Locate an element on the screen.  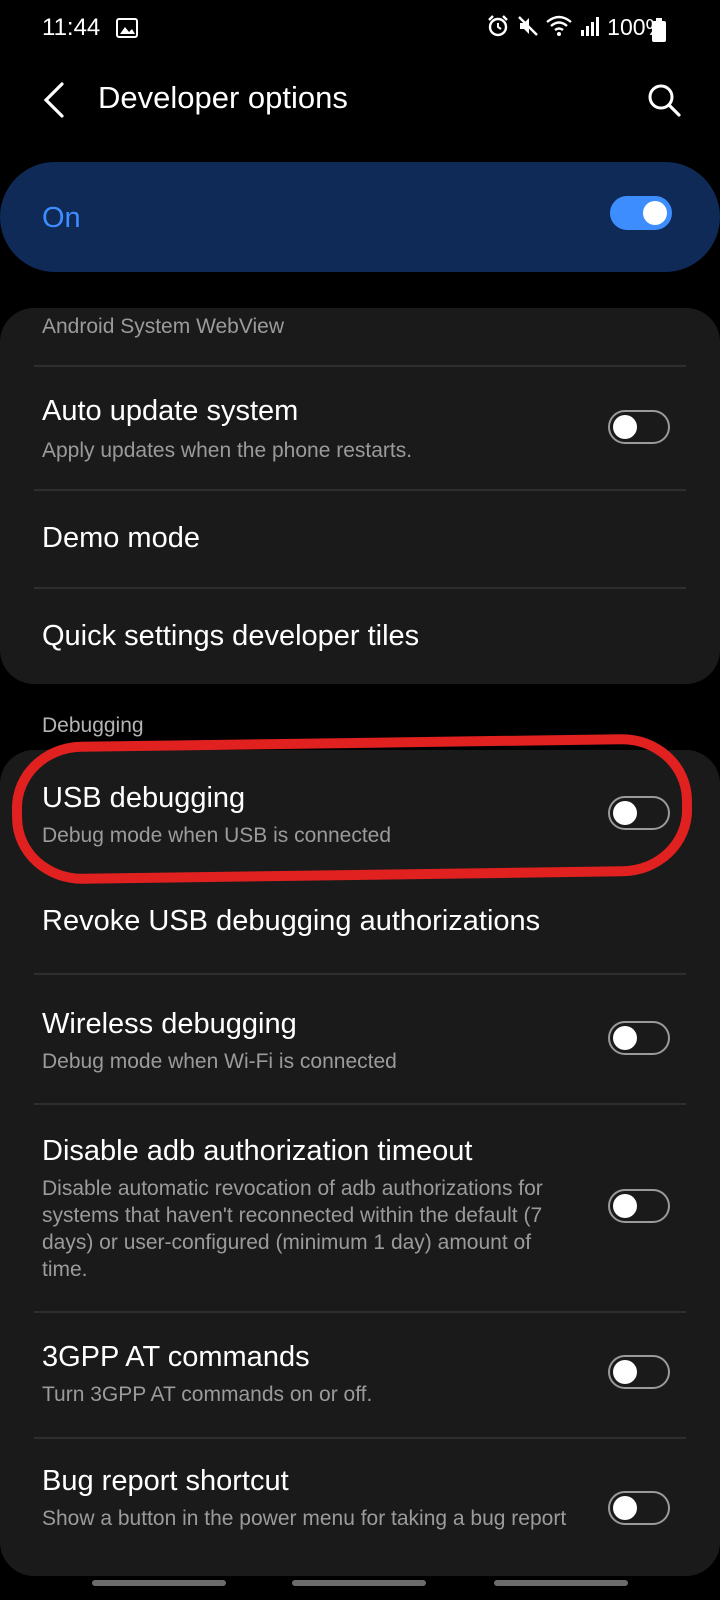
wireless-debugging-toggle is located at coordinates (639, 1038).